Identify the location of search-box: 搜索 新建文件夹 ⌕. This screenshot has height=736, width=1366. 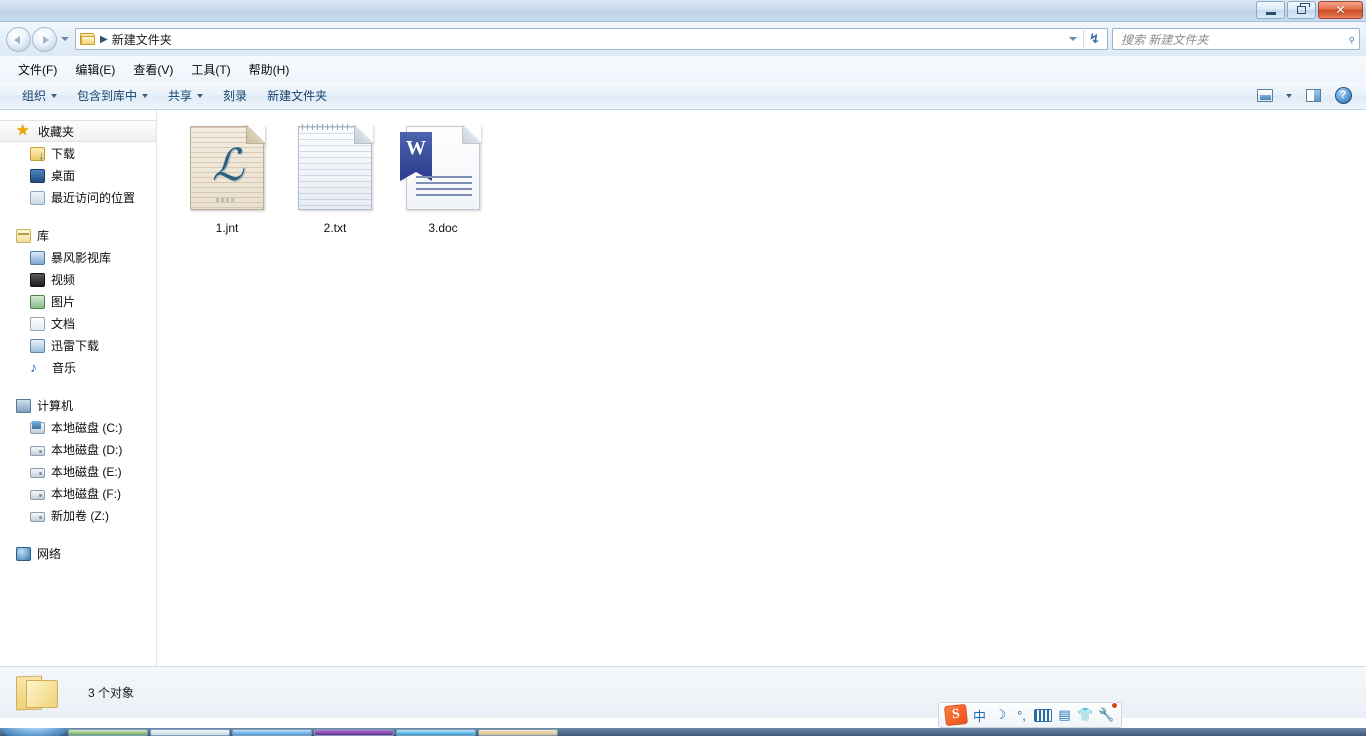
(1236, 39).